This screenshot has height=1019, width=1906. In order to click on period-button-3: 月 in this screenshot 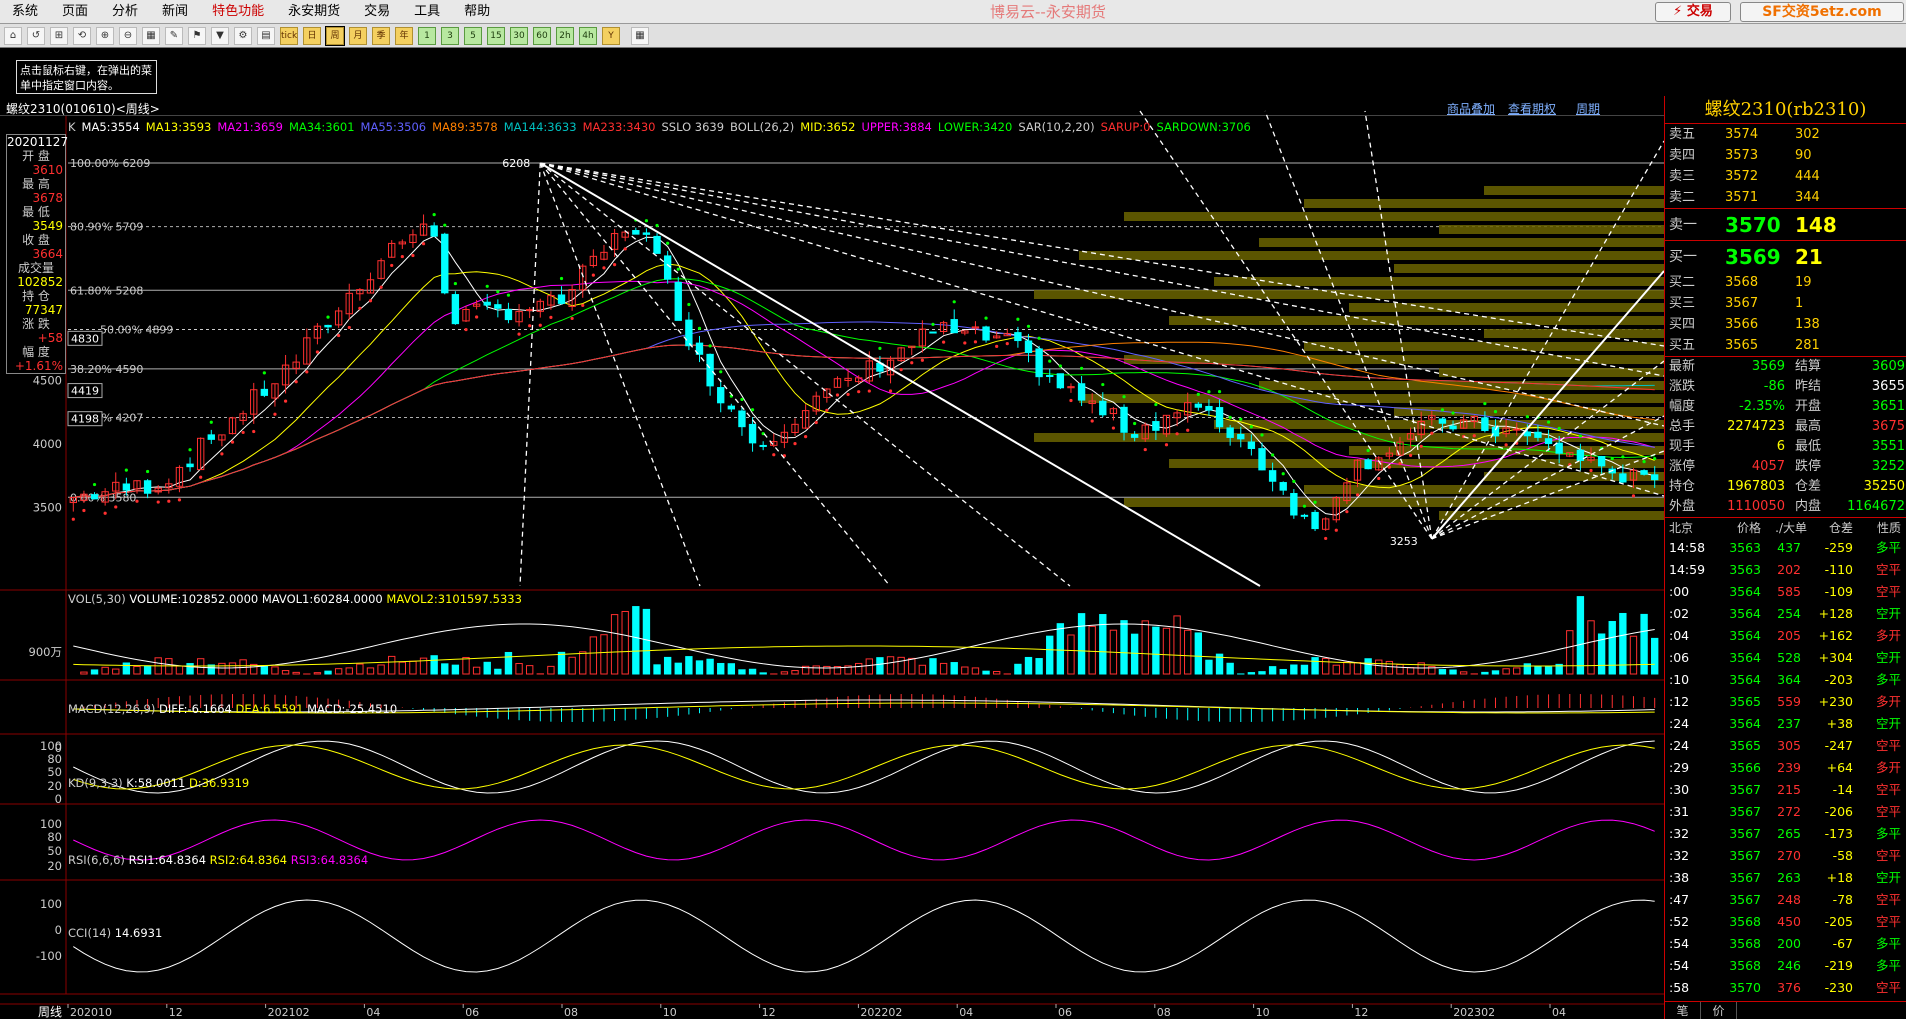, I will do `click(358, 35)`.